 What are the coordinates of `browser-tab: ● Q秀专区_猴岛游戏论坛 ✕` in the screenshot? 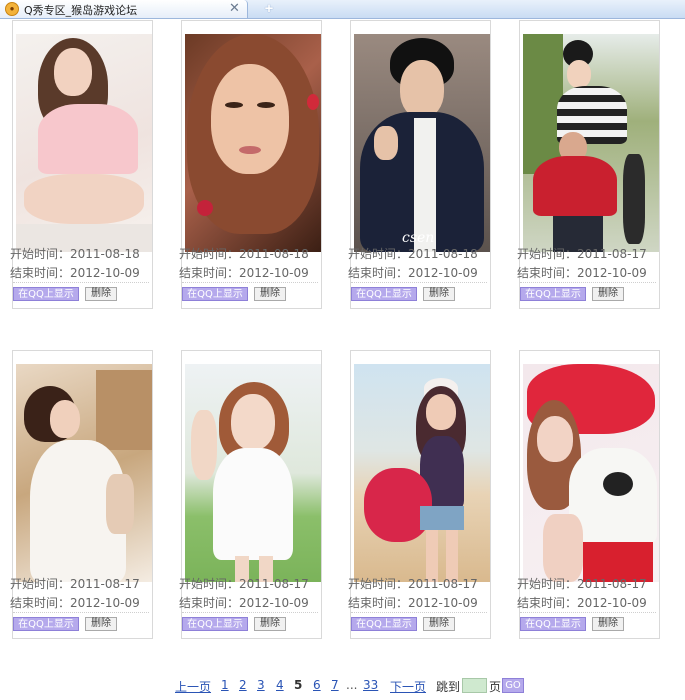 It's located at (124, 9).